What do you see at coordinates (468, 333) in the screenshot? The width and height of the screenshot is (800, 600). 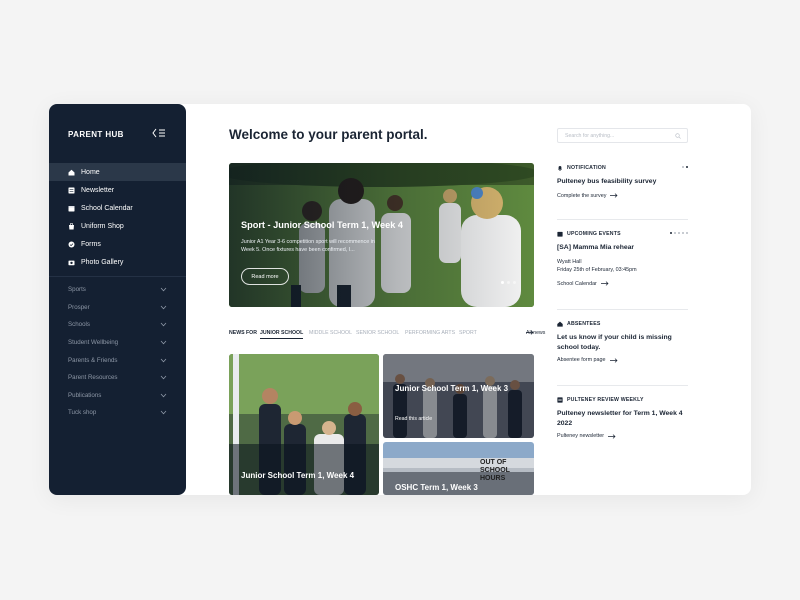 I see `tab-sport: SPORT` at bounding box center [468, 333].